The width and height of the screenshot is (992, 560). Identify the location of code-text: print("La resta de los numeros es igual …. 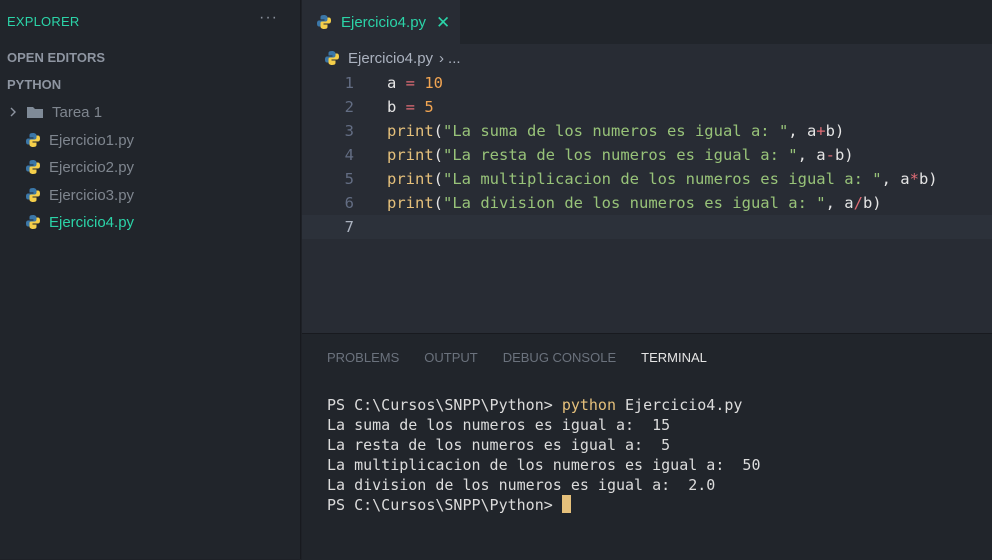
(620, 155).